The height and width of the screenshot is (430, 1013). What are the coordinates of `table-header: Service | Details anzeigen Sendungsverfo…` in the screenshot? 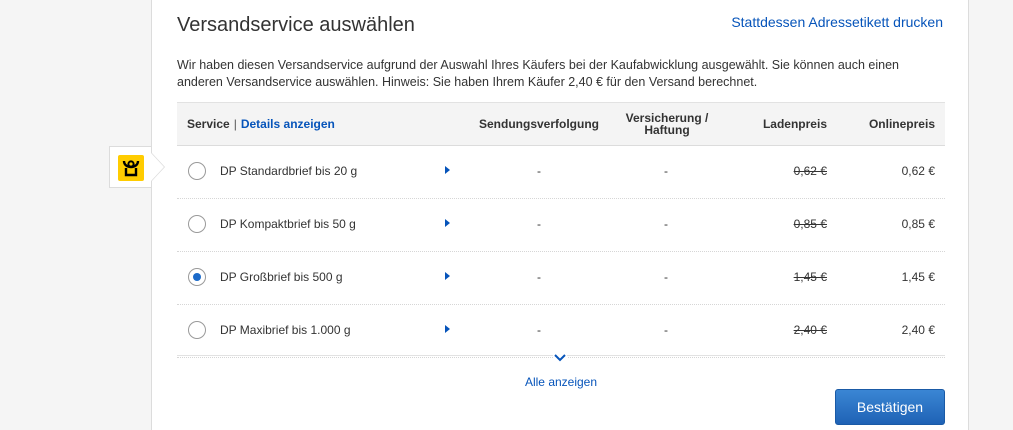 It's located at (561, 124).